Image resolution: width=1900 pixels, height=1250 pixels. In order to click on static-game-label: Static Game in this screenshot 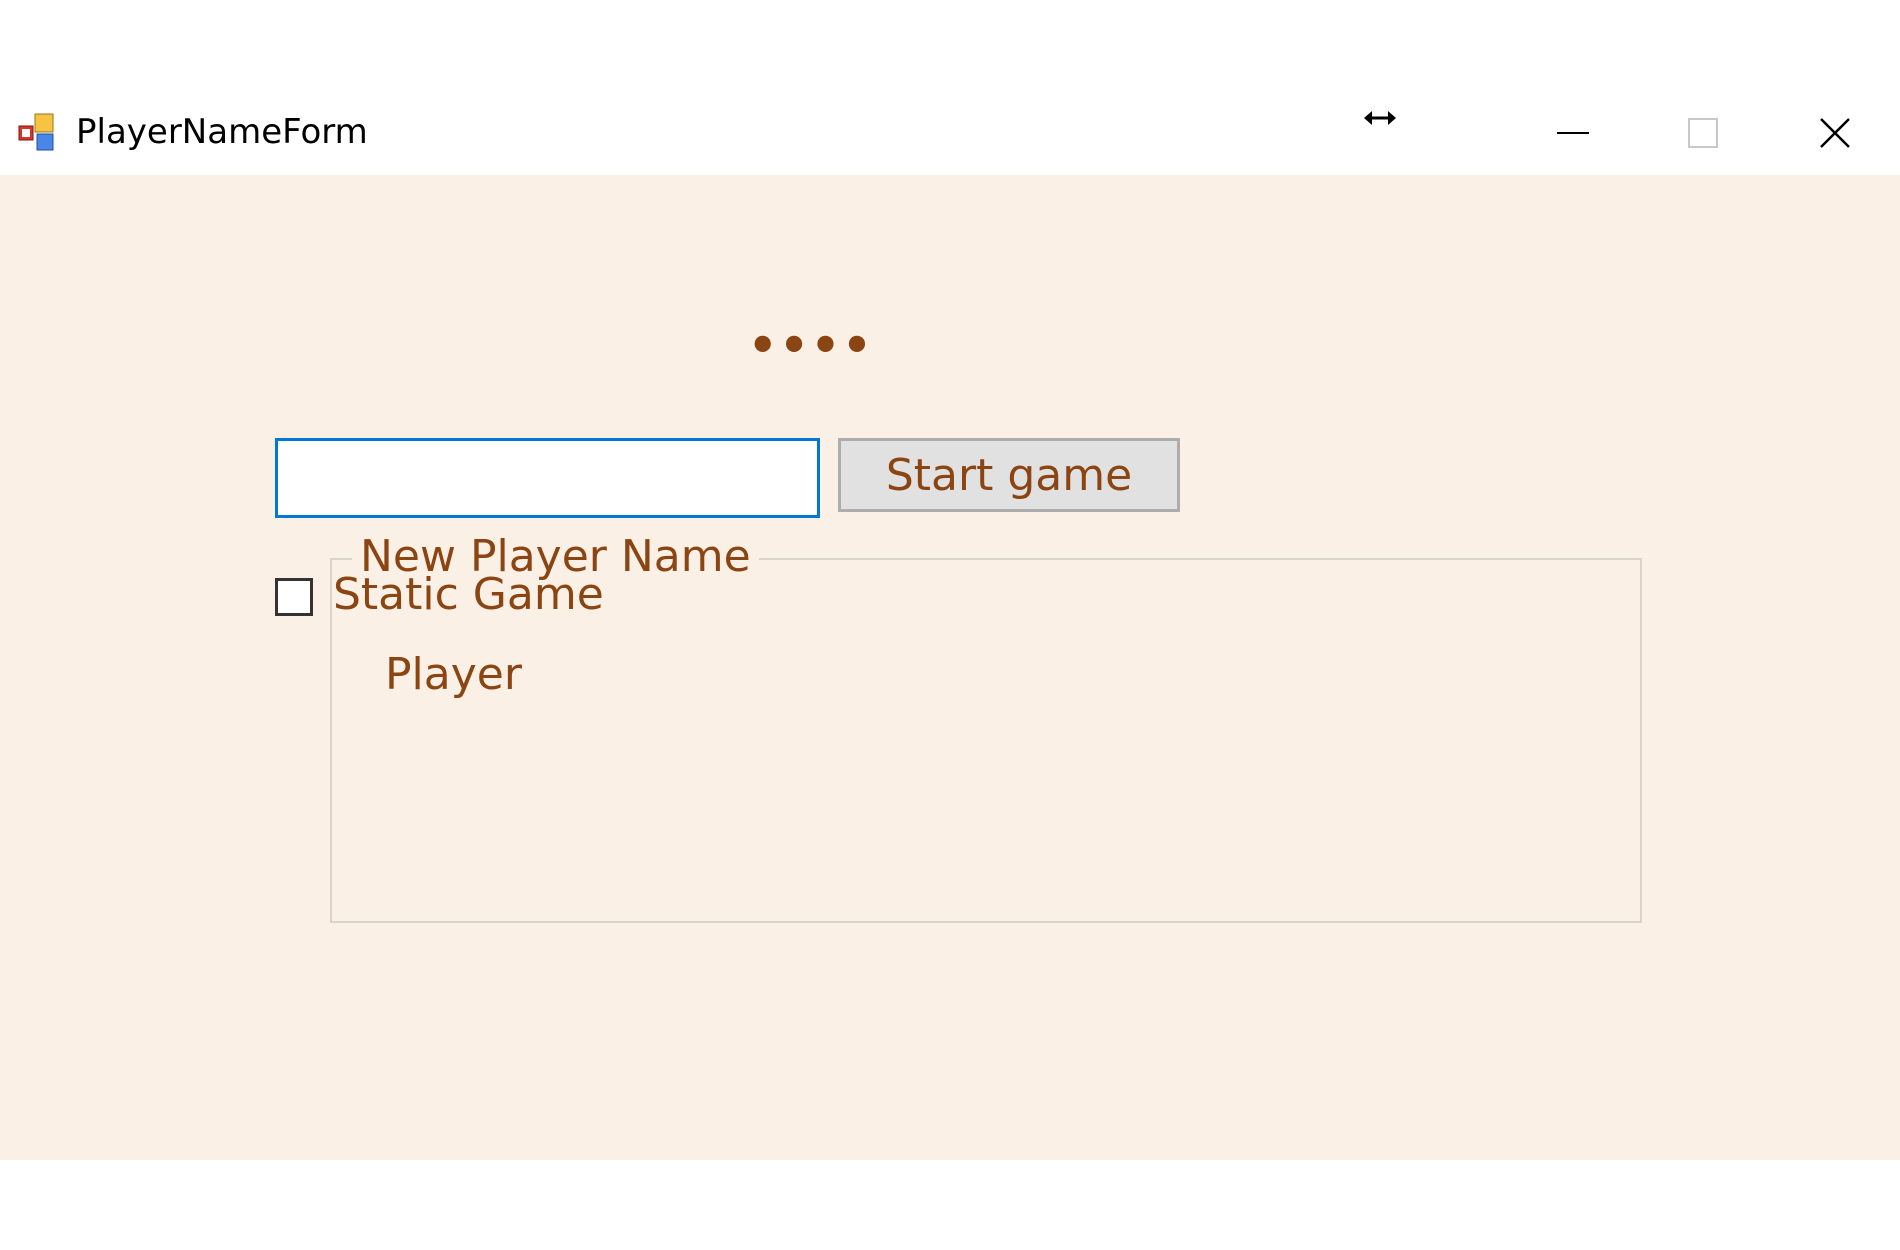, I will do `click(468, 595)`.